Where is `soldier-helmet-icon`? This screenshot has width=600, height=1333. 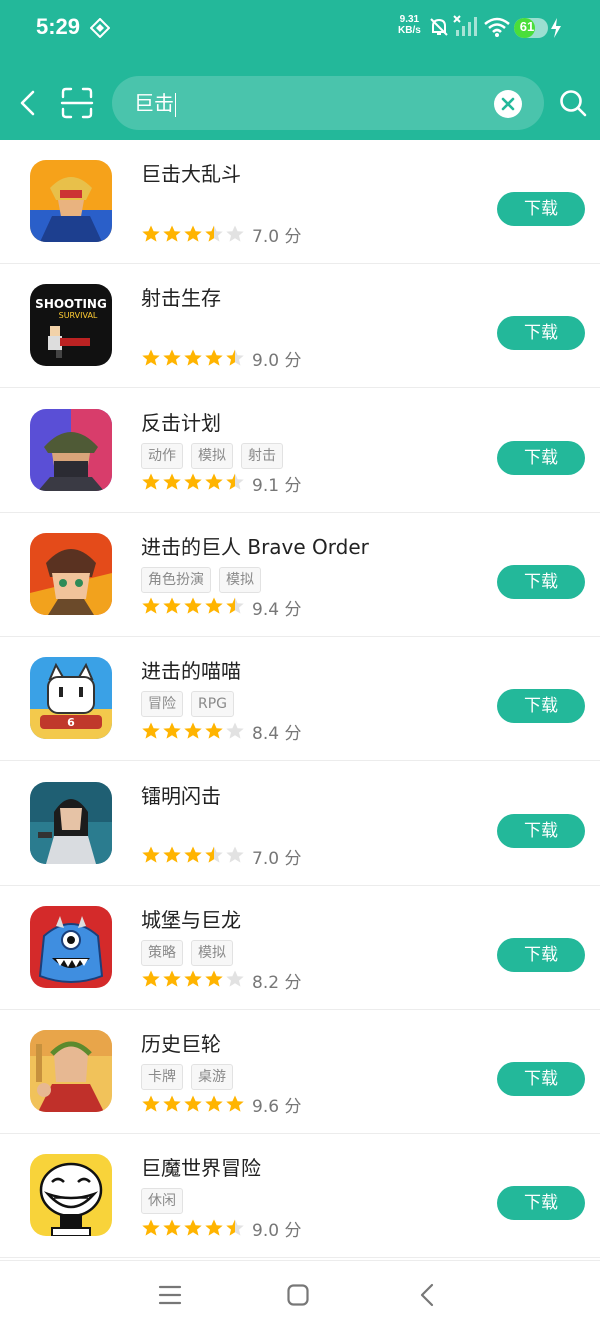 soldier-helmet-icon is located at coordinates (71, 449).